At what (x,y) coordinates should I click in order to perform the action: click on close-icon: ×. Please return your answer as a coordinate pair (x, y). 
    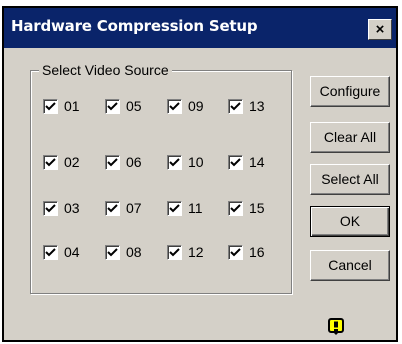
    Looking at the image, I should click on (380, 29).